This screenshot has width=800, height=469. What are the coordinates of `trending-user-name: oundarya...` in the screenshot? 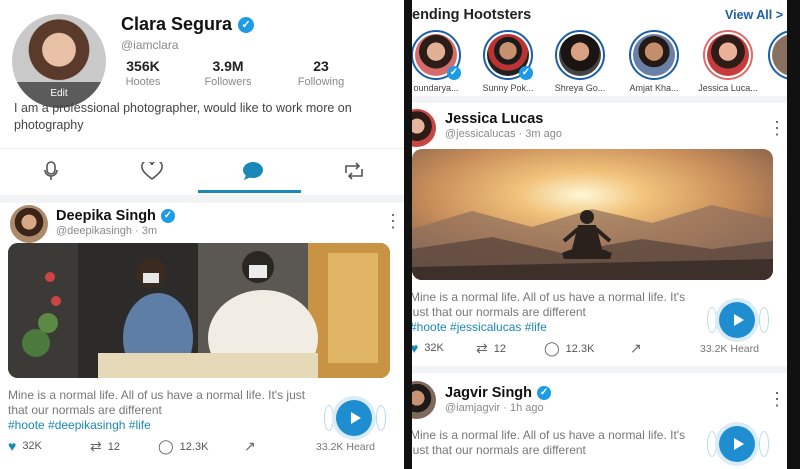 It's located at (436, 88).